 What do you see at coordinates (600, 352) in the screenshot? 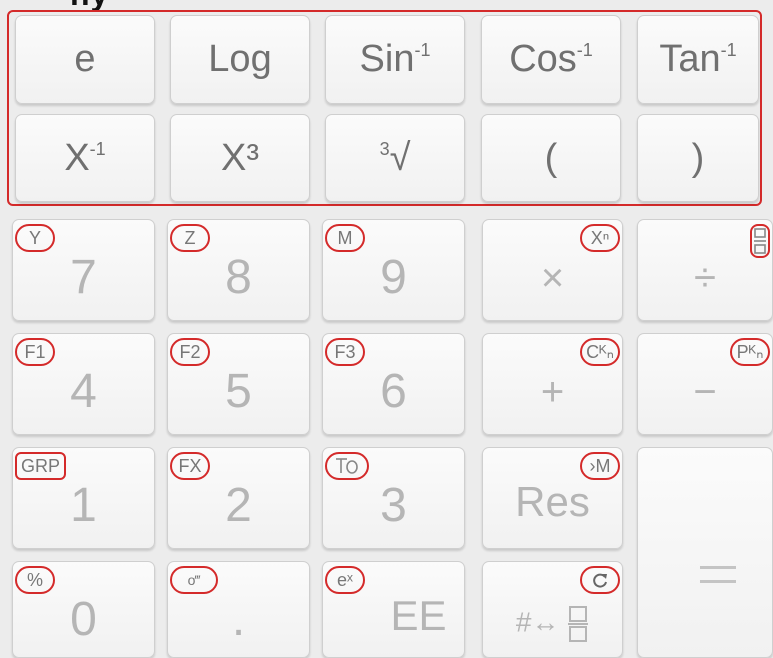
I see `secondary-combination-label: Cᴷₙ` at bounding box center [600, 352].